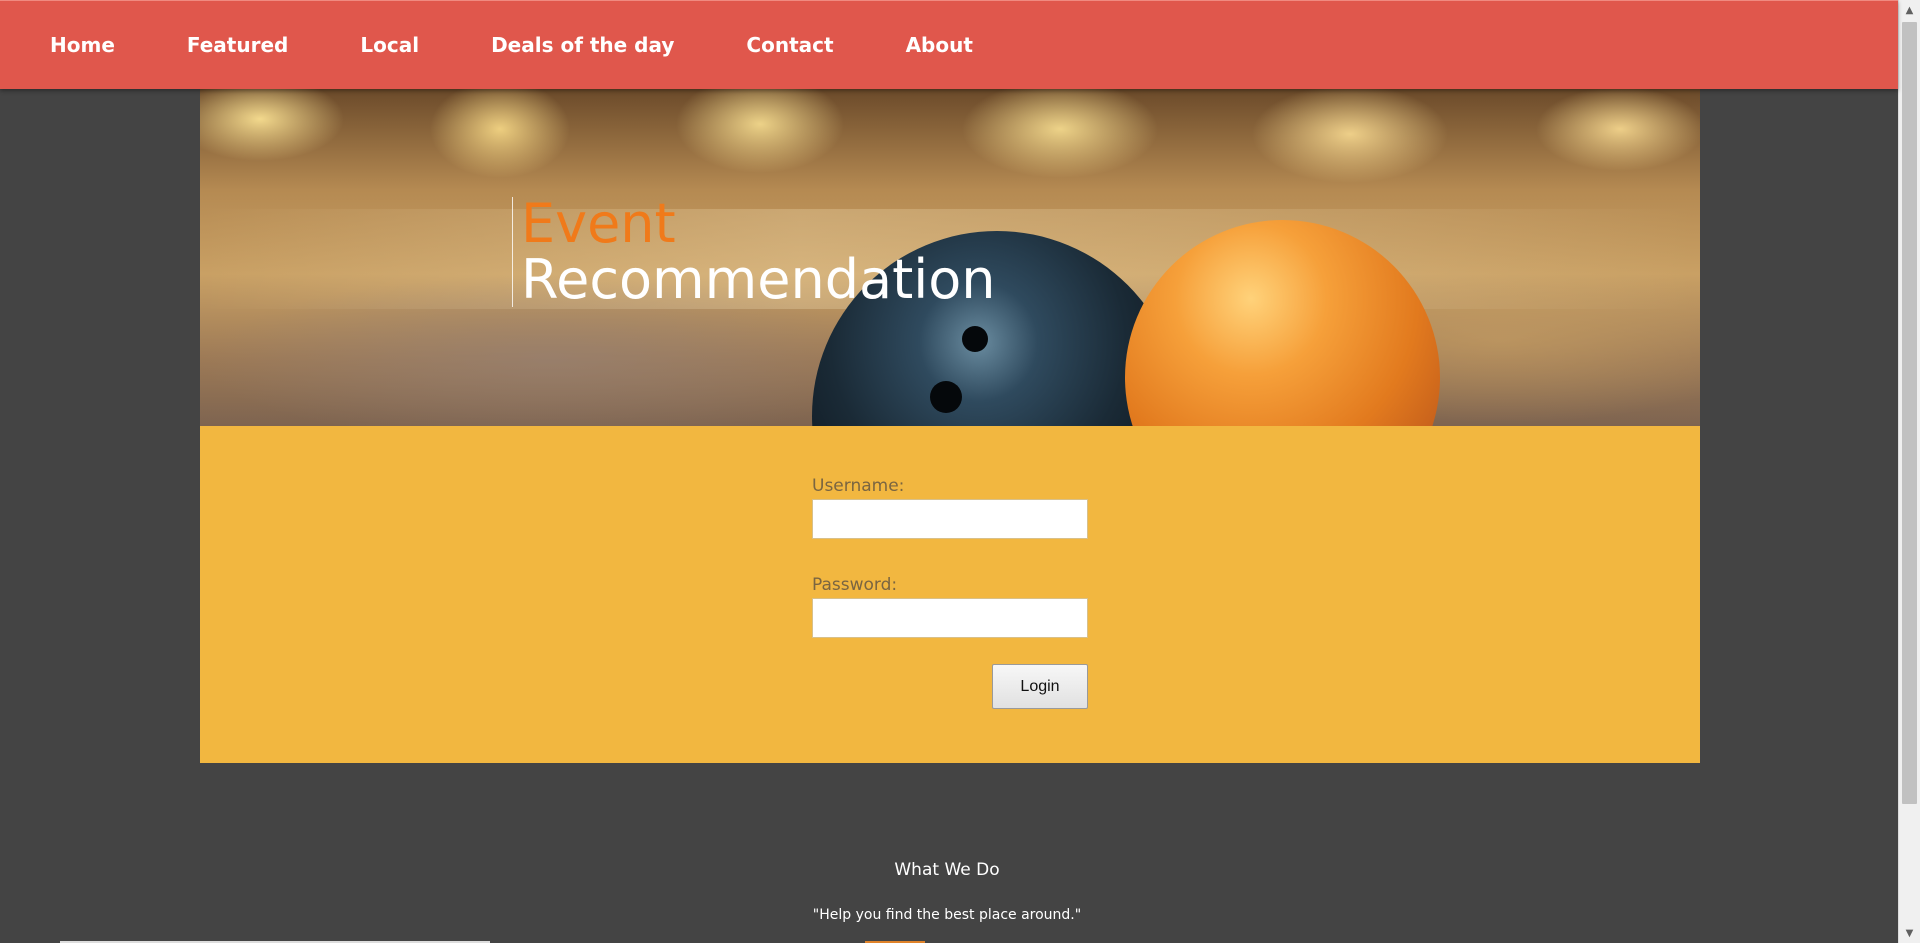 The width and height of the screenshot is (1920, 943). What do you see at coordinates (950, 519) in the screenshot?
I see `username-input` at bounding box center [950, 519].